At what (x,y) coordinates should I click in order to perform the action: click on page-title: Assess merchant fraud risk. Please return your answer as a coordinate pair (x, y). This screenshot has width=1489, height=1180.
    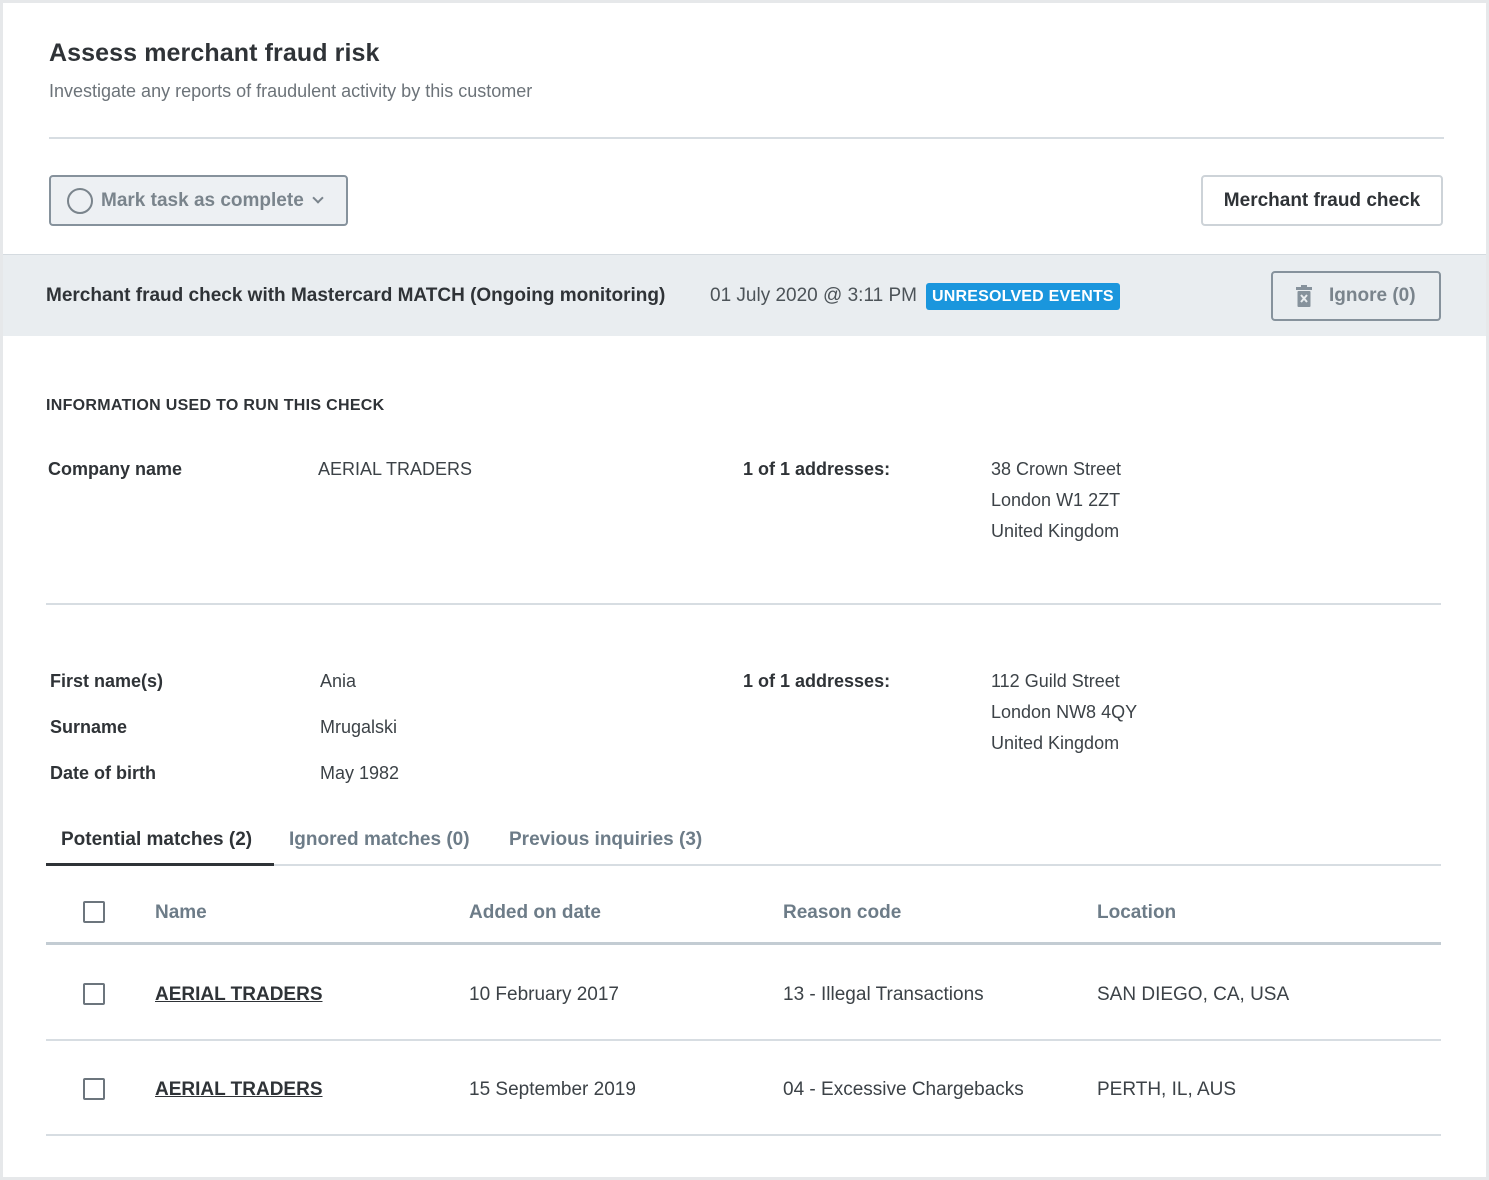
    Looking at the image, I should click on (214, 53).